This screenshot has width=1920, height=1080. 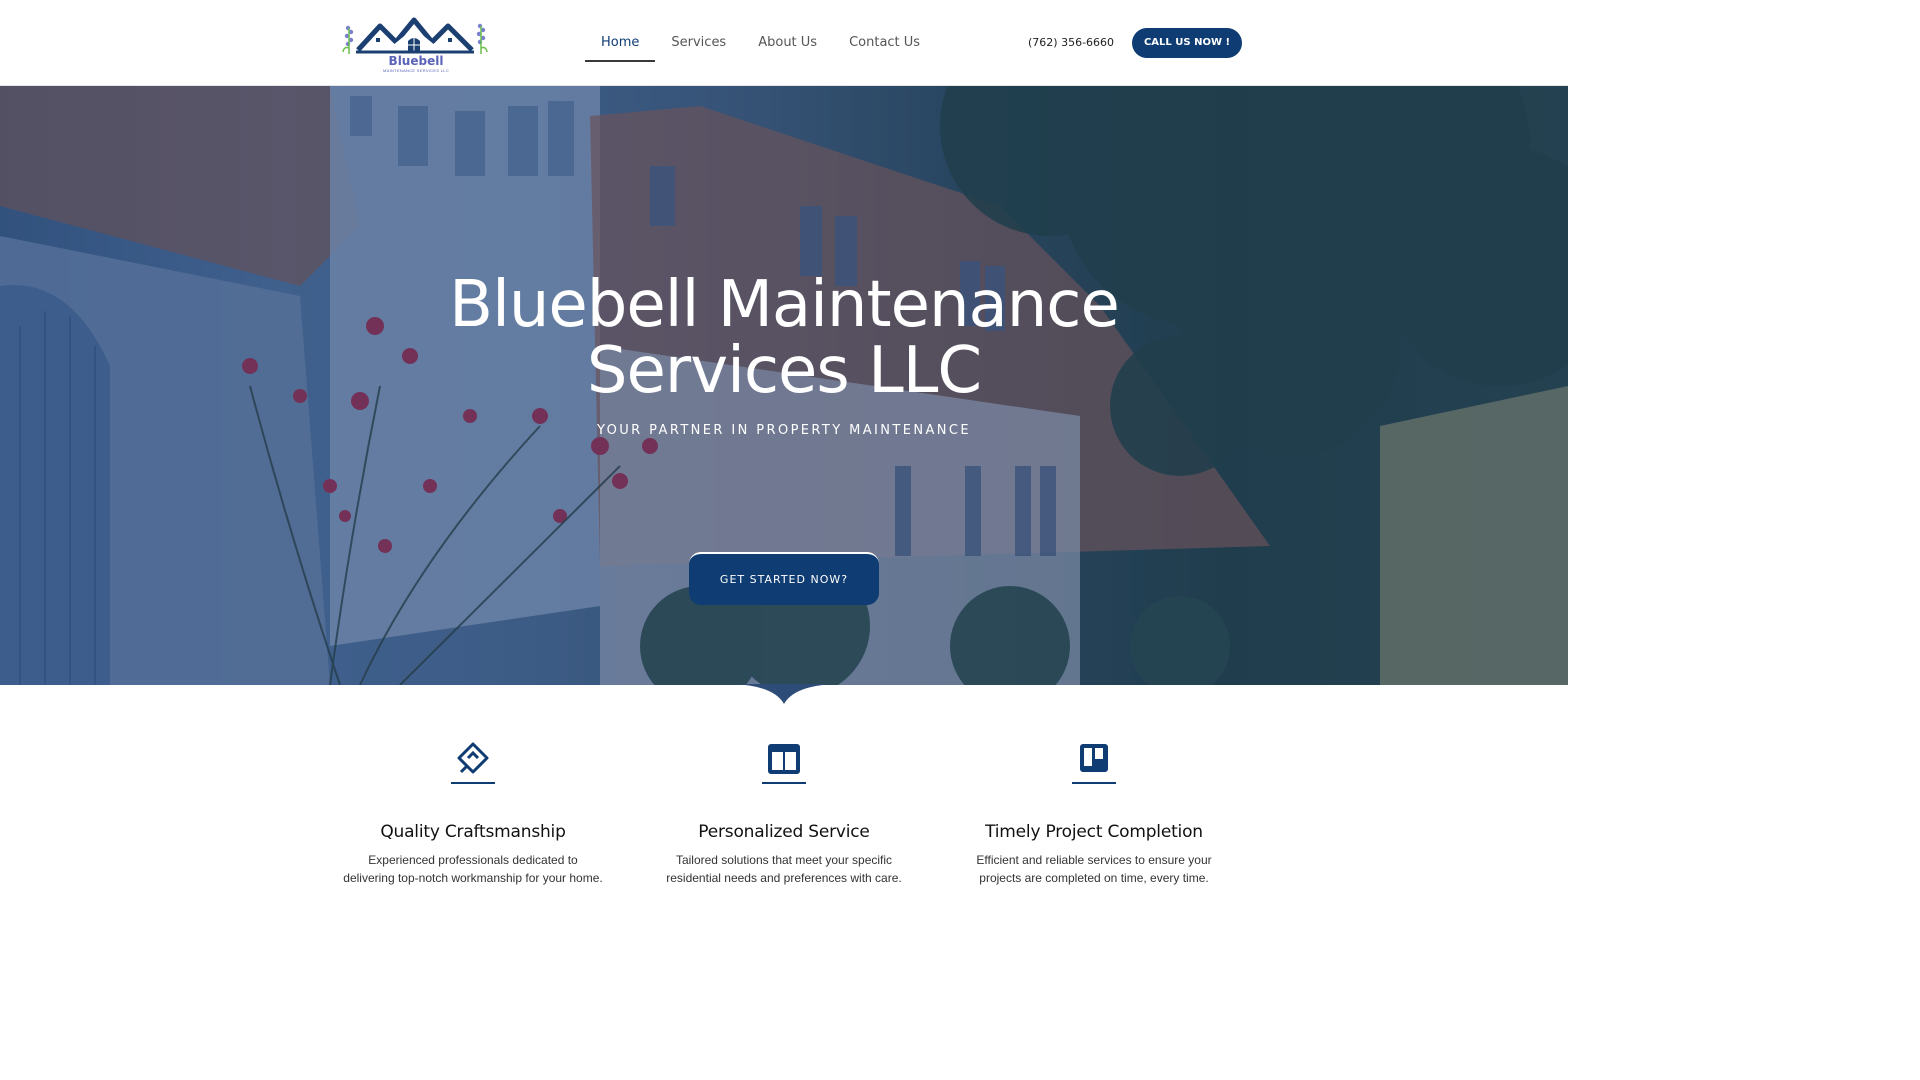 I want to click on feature-description-line-1: Experienced professionals dedicated to, so click(x=473, y=860).